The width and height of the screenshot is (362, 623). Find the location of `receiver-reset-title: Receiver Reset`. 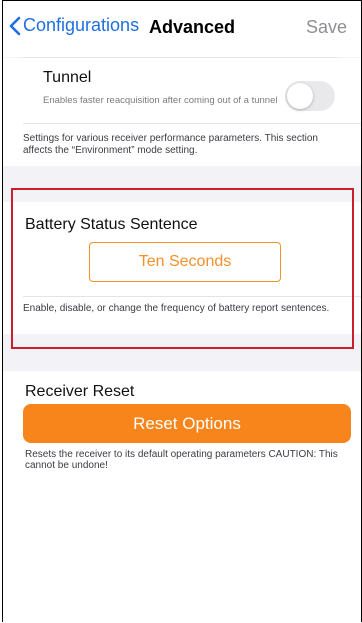

receiver-reset-title: Receiver Reset is located at coordinates (80, 391).